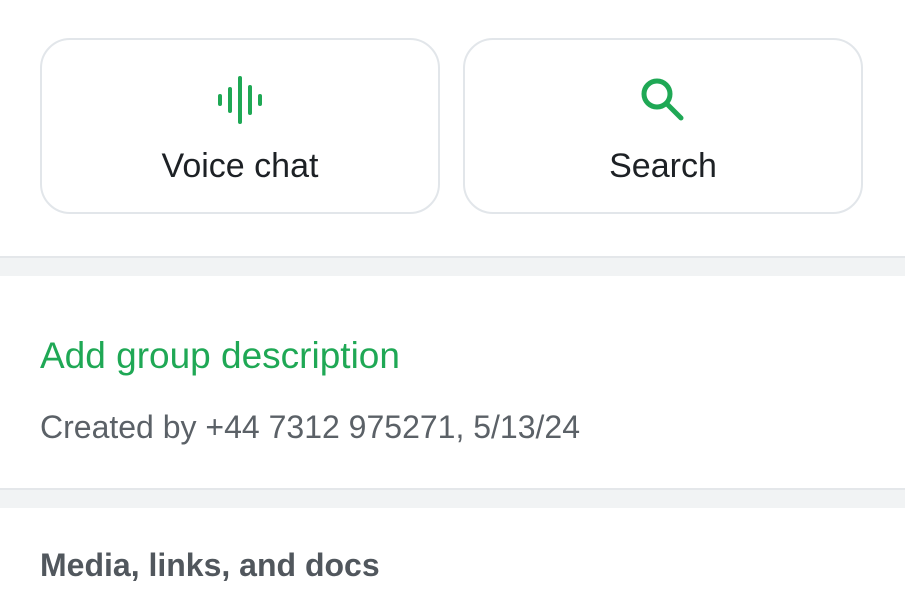 The image size is (905, 613). What do you see at coordinates (240, 166) in the screenshot?
I see `voice-chat-label: Voice chat` at bounding box center [240, 166].